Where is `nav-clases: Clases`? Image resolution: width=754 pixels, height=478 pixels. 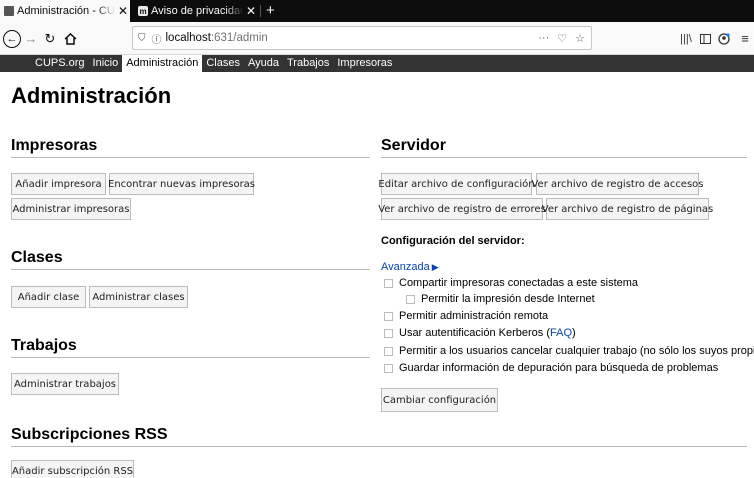 nav-clases: Clases is located at coordinates (223, 63).